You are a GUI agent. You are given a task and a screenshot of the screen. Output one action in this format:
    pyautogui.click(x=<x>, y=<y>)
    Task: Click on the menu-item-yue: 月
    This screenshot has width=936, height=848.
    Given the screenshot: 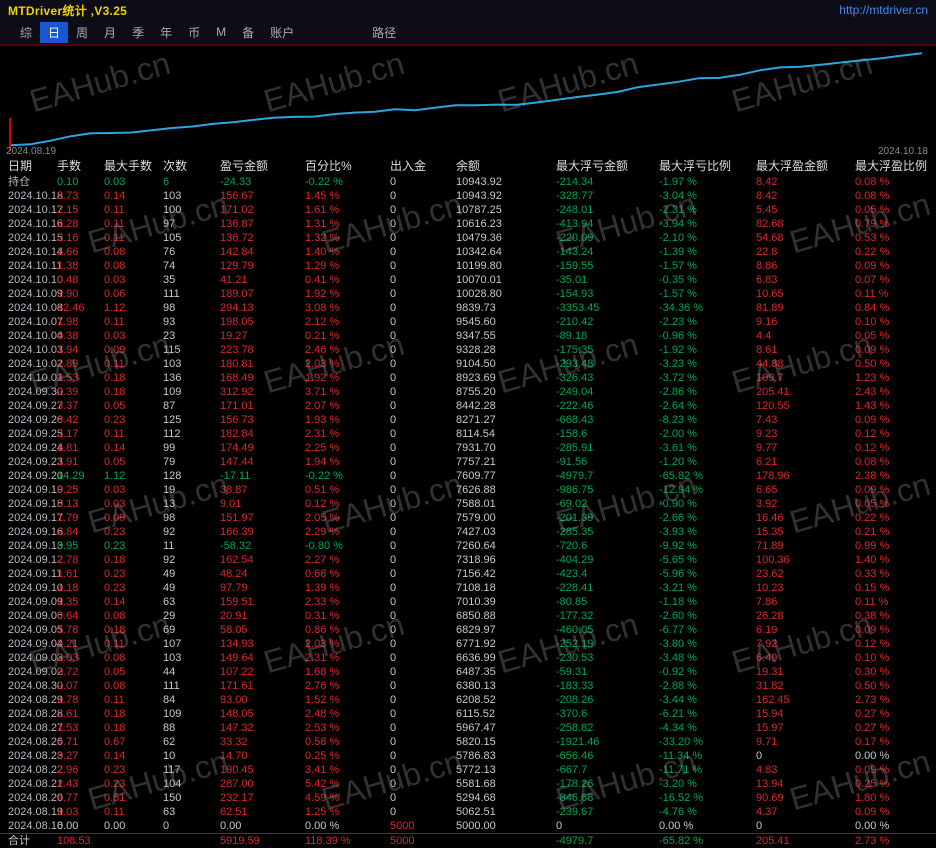 What is the action you would take?
    pyautogui.click(x=110, y=32)
    